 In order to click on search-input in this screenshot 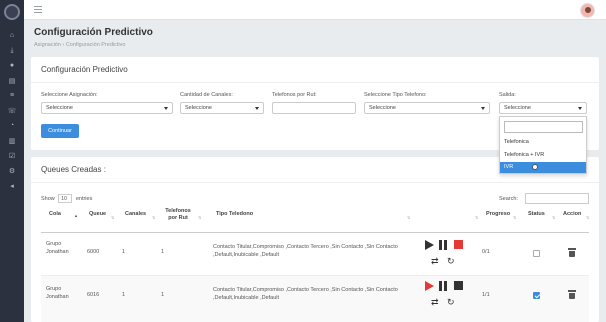, I will do `click(557, 198)`.